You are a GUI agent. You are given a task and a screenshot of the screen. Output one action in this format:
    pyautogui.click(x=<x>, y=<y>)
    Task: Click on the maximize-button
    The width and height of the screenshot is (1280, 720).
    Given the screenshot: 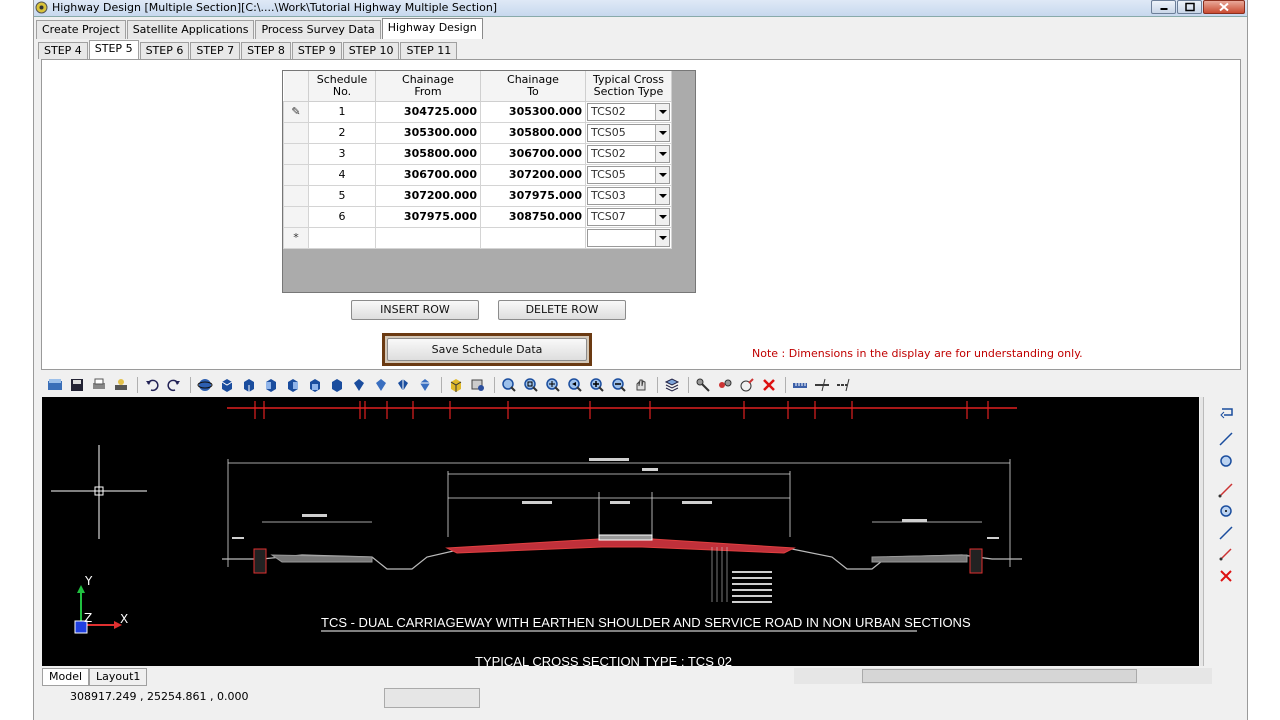 What is the action you would take?
    pyautogui.click(x=1189, y=7)
    